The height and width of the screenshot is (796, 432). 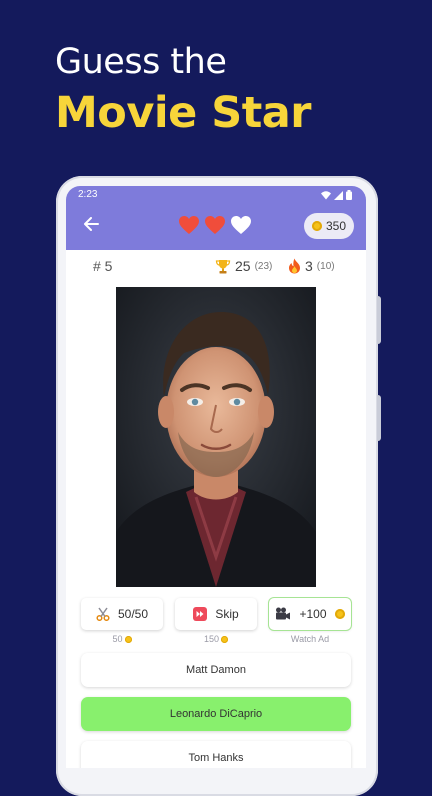 I want to click on lives-hearts, so click(x=215, y=225).